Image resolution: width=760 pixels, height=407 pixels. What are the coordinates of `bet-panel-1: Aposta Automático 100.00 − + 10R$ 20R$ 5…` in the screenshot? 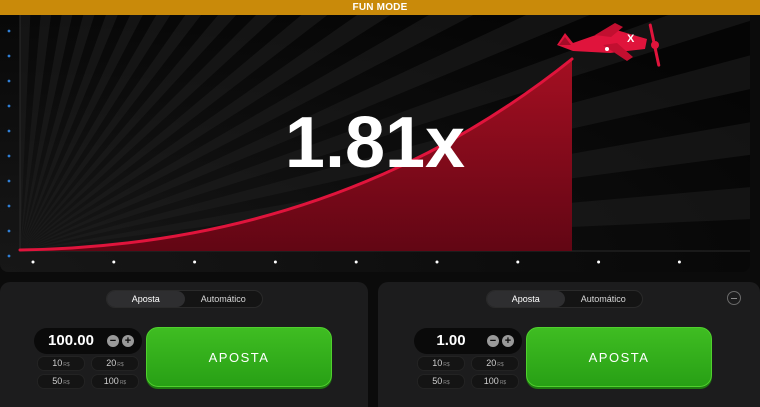 It's located at (184, 344).